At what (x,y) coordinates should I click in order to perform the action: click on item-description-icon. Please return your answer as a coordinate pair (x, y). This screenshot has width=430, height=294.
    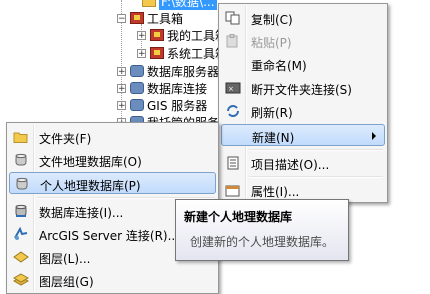
    Looking at the image, I should click on (233, 163).